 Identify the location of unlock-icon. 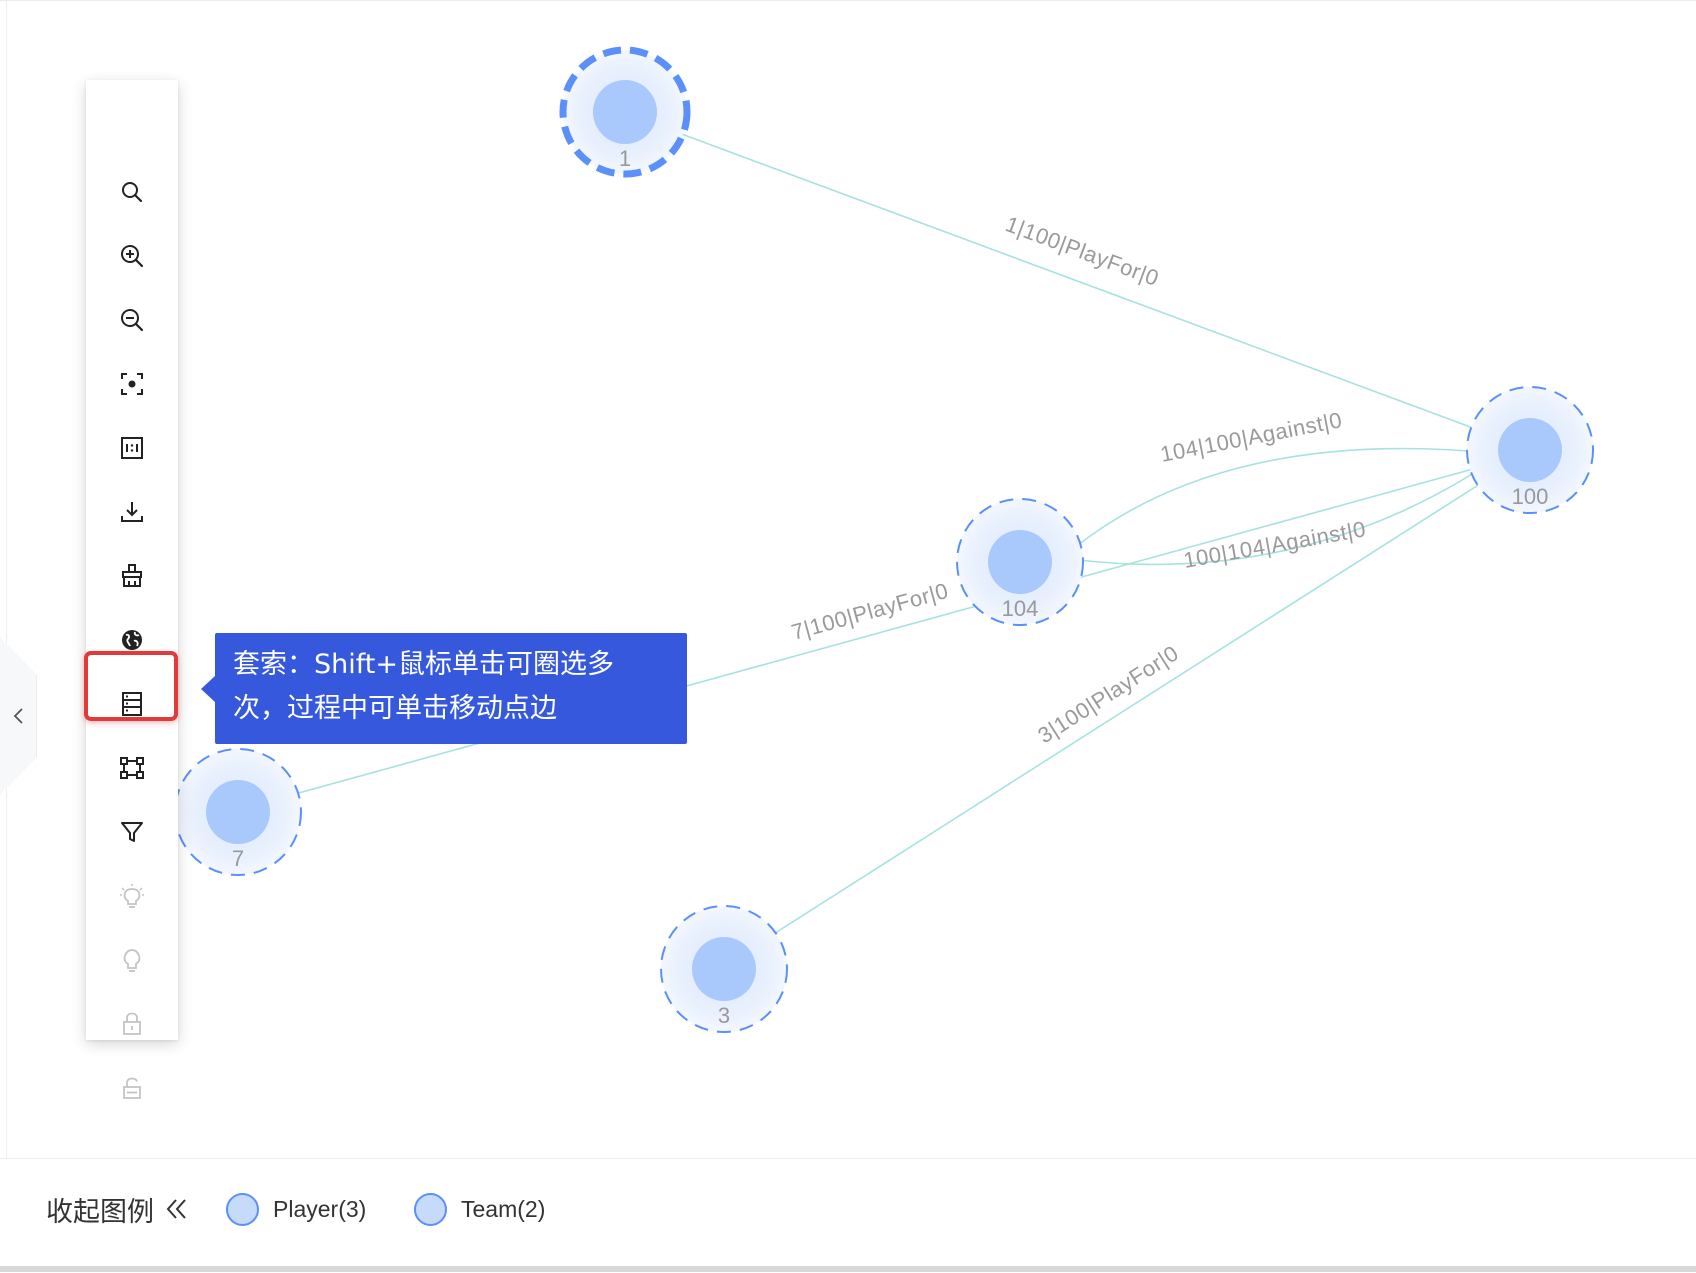
(132, 1088).